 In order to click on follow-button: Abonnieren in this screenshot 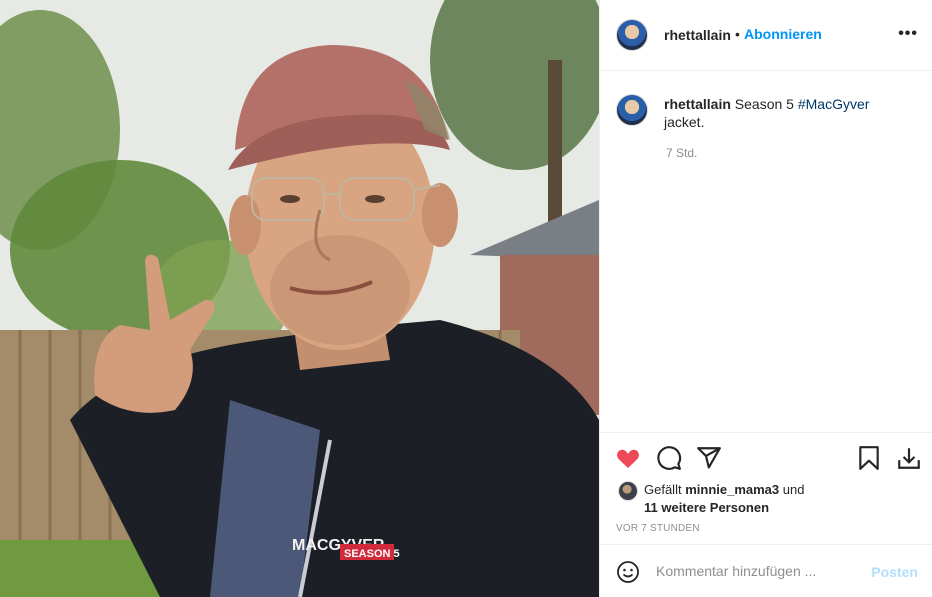, I will do `click(783, 34)`.